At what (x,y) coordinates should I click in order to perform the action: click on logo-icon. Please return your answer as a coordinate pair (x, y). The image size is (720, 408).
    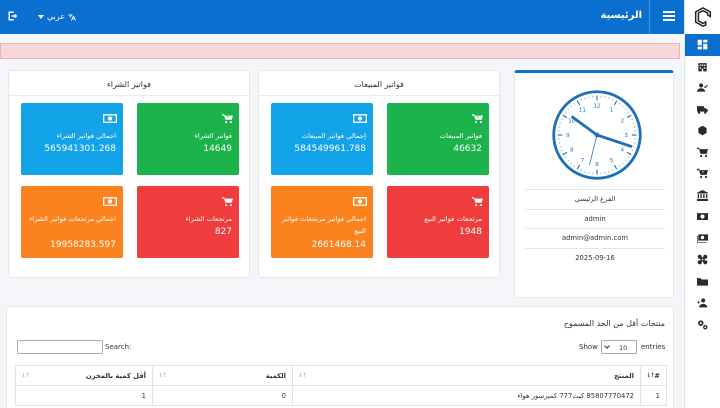
    Looking at the image, I should click on (702, 16).